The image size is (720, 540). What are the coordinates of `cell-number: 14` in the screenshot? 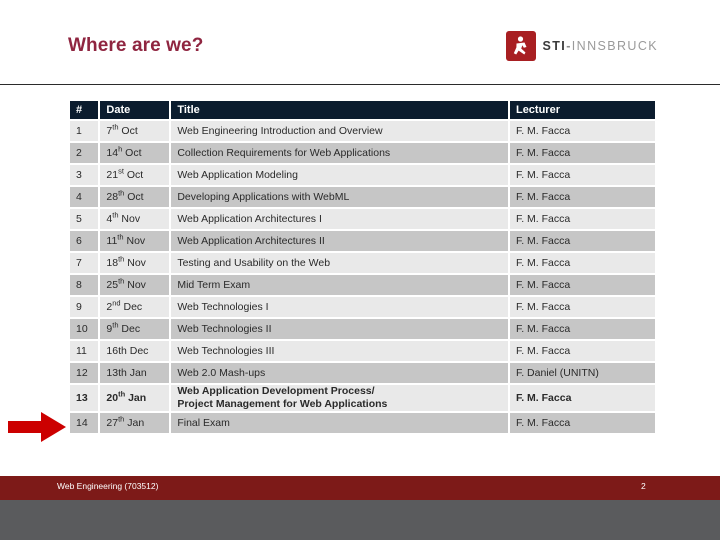 It's located at (84, 423).